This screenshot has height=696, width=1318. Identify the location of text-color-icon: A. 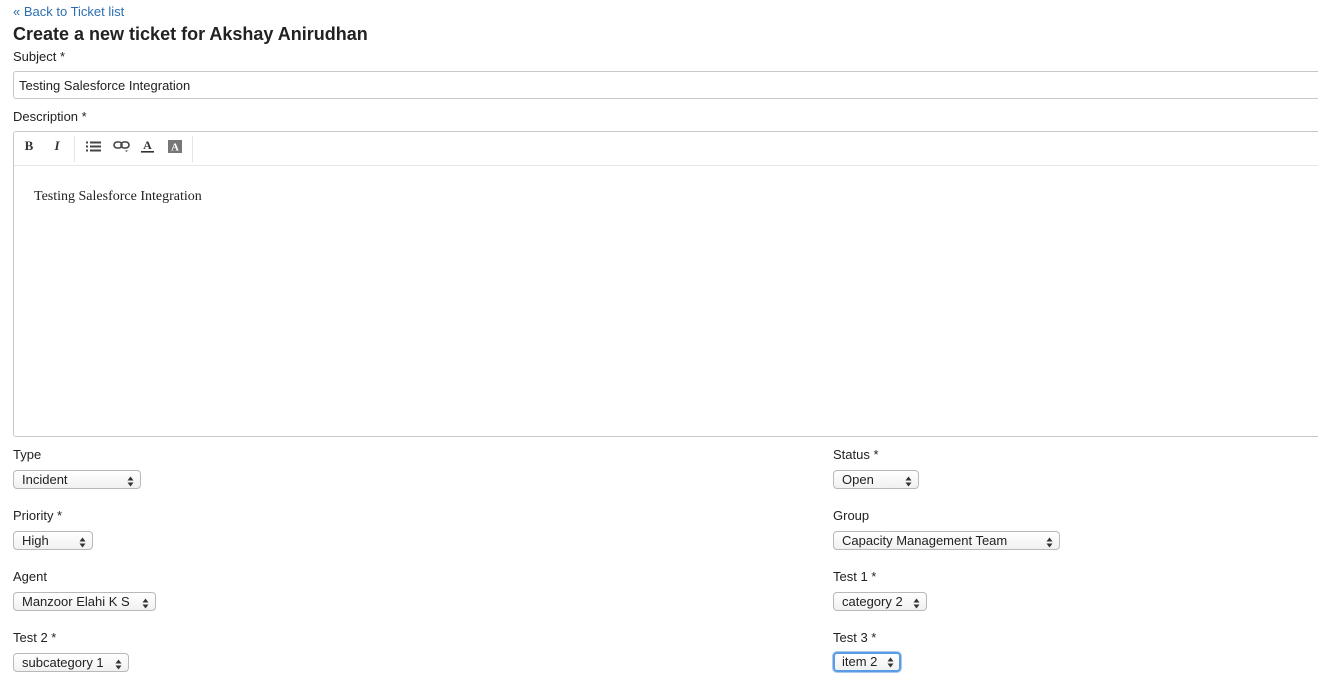
(147, 146).